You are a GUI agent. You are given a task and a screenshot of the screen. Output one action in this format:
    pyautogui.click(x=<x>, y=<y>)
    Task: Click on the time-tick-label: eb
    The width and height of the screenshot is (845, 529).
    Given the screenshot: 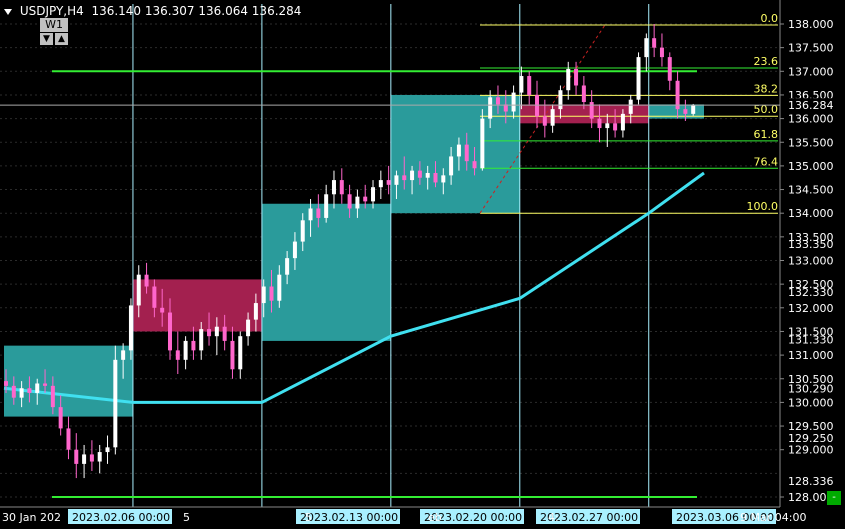 What is the action you would take?
    pyautogui.click(x=435, y=517)
    